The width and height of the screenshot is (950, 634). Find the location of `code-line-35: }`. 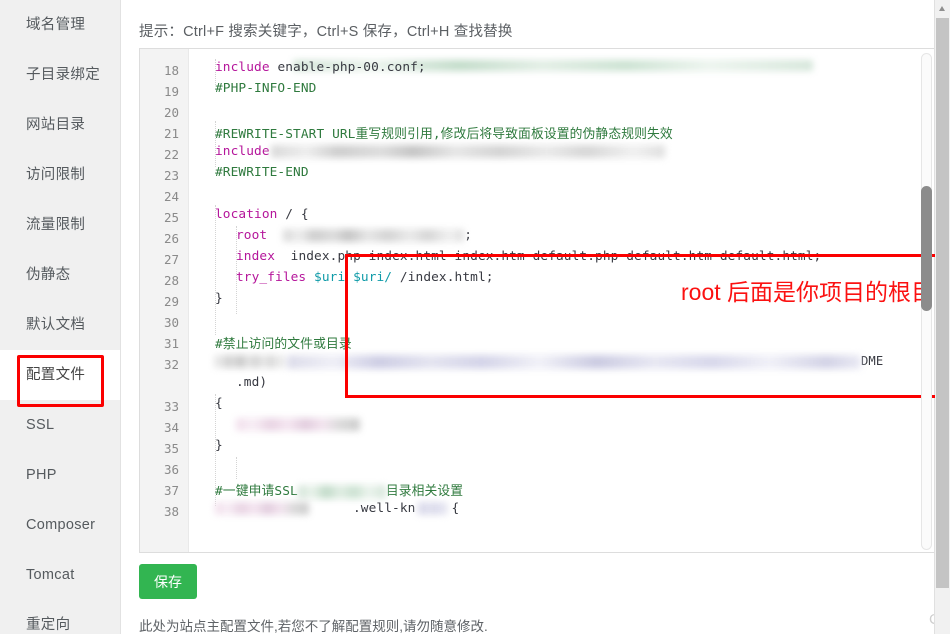

code-line-35: } is located at coordinates (219, 445).